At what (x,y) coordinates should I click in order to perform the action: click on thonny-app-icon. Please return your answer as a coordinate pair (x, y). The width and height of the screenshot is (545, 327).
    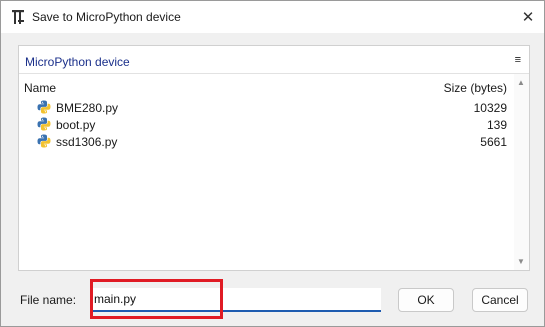
    Looking at the image, I should click on (18, 17).